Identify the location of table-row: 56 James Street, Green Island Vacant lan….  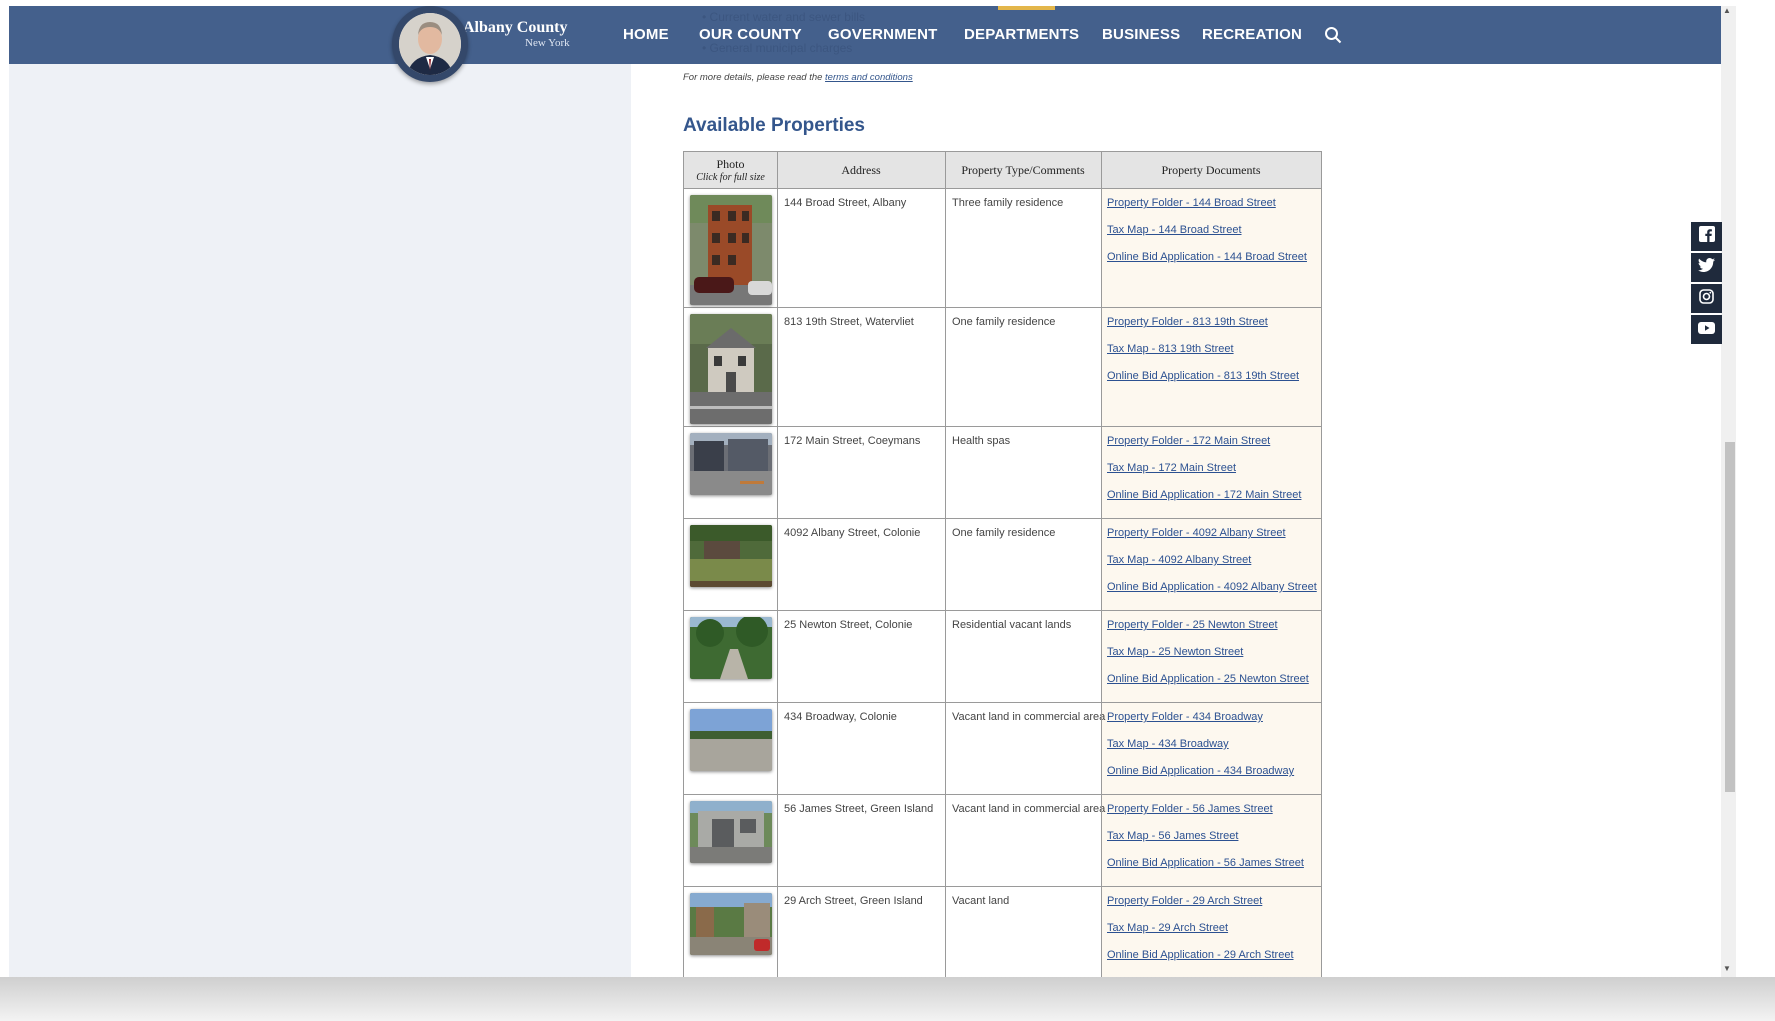
(1002, 841).